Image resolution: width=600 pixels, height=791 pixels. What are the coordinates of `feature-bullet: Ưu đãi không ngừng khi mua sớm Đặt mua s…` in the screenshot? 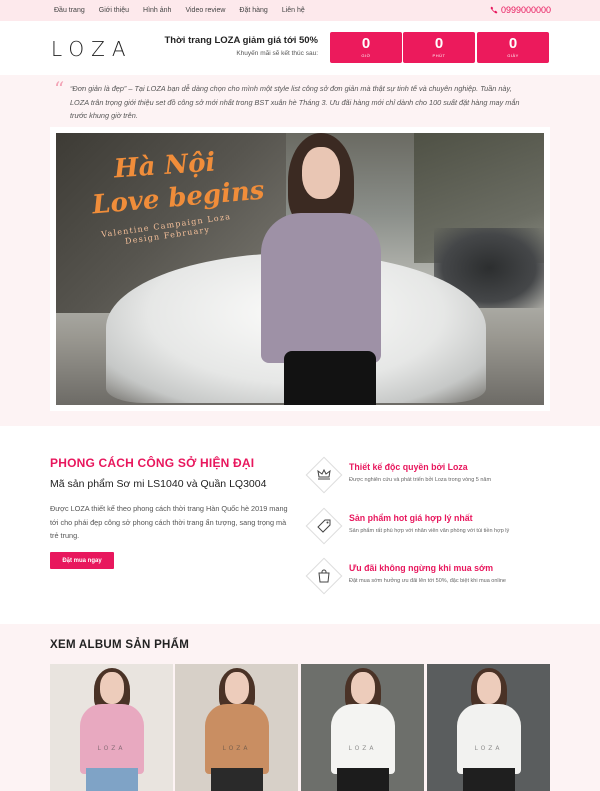 It's located at (427, 580).